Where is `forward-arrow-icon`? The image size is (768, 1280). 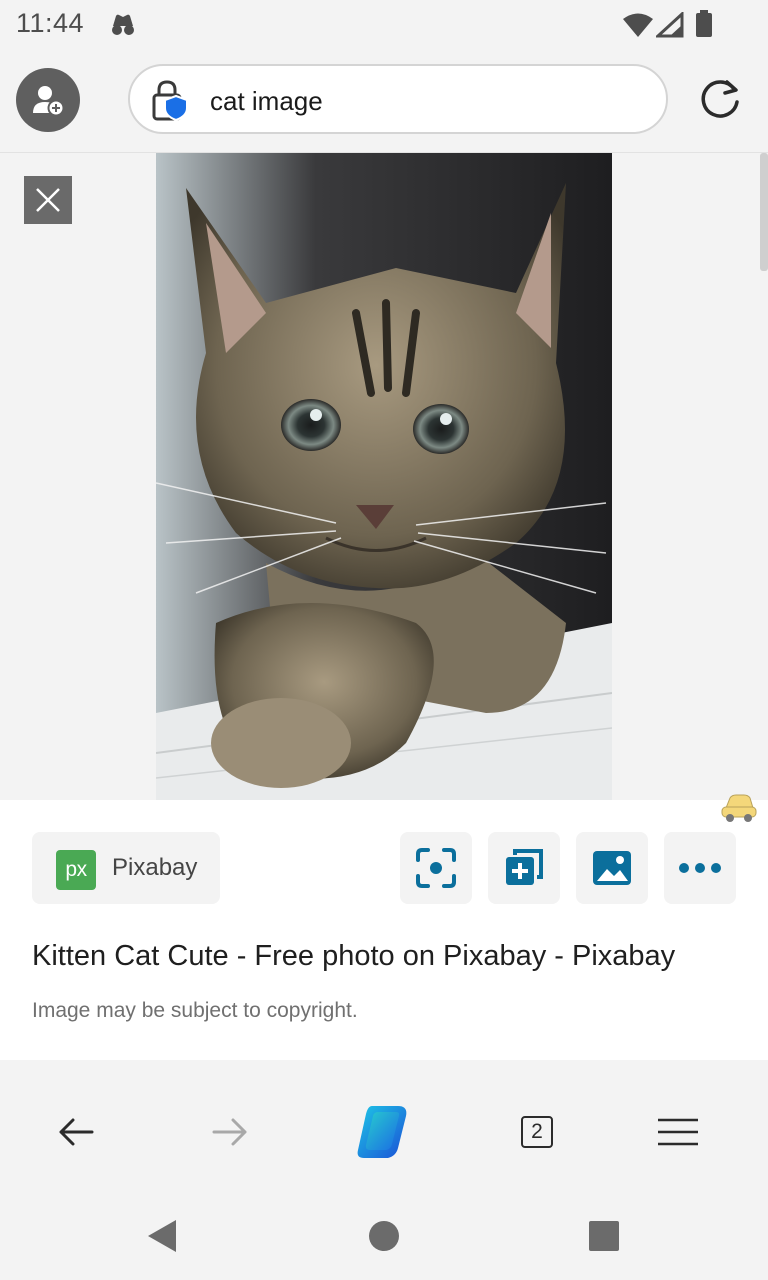
forward-arrow-icon is located at coordinates (229, 1132).